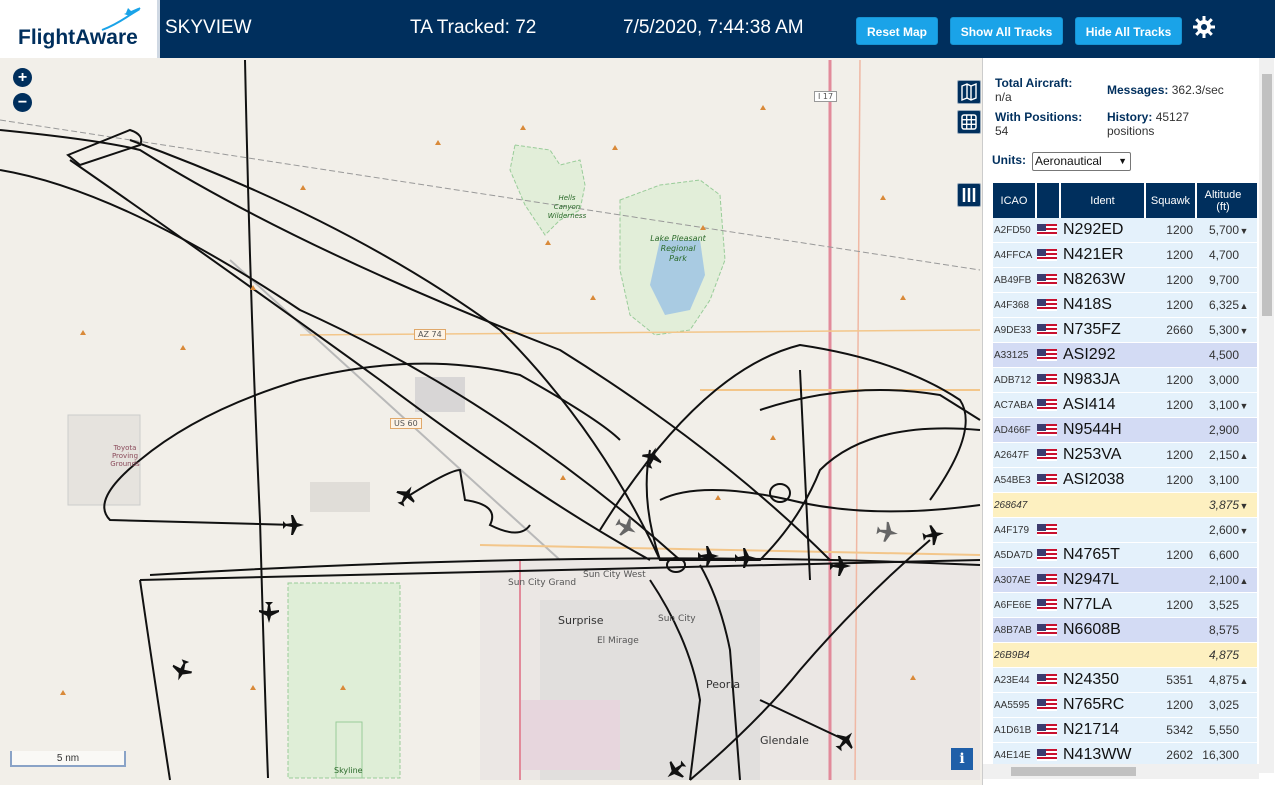  I want to click on table-row: AC7ABA ASI414 1200 3,100▼, so click(1125, 405).